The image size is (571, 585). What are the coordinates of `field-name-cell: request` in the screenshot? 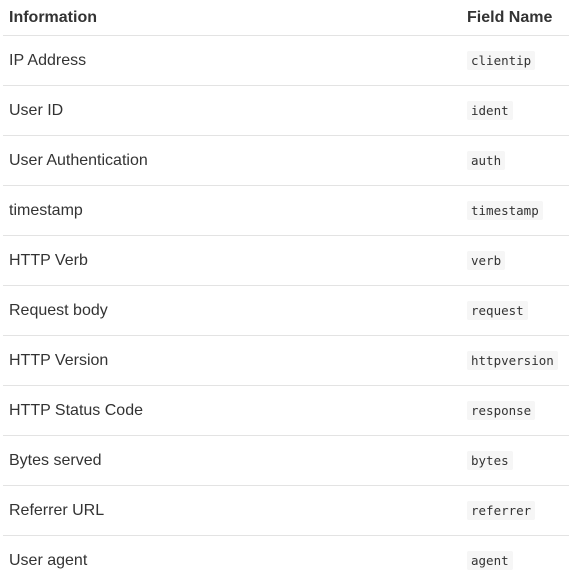 It's located at (518, 311).